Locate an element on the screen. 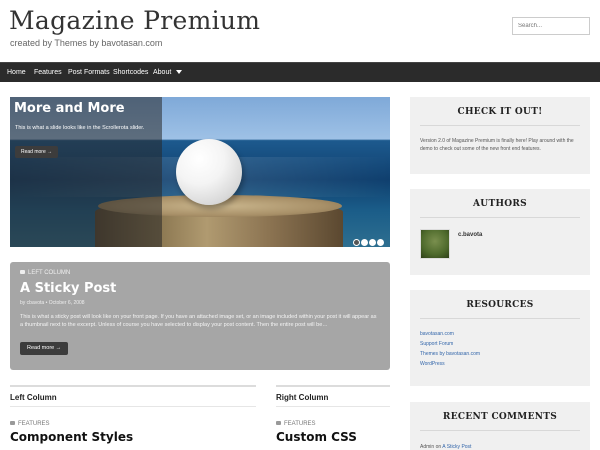 The height and width of the screenshot is (450, 600). slide-image-golf-ball is located at coordinates (209, 172).